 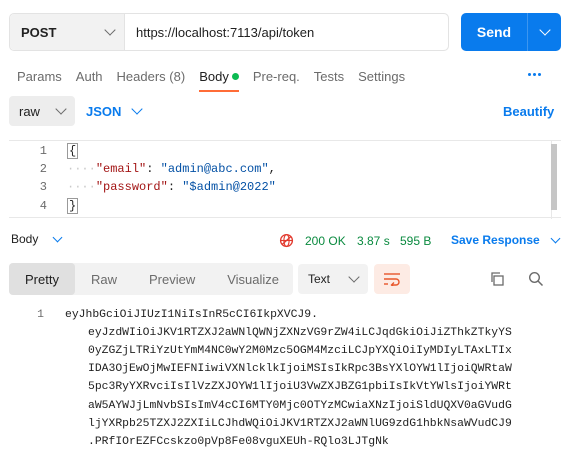 What do you see at coordinates (286, 32) in the screenshot?
I see `url-input: https://localhost:7113/api/token` at bounding box center [286, 32].